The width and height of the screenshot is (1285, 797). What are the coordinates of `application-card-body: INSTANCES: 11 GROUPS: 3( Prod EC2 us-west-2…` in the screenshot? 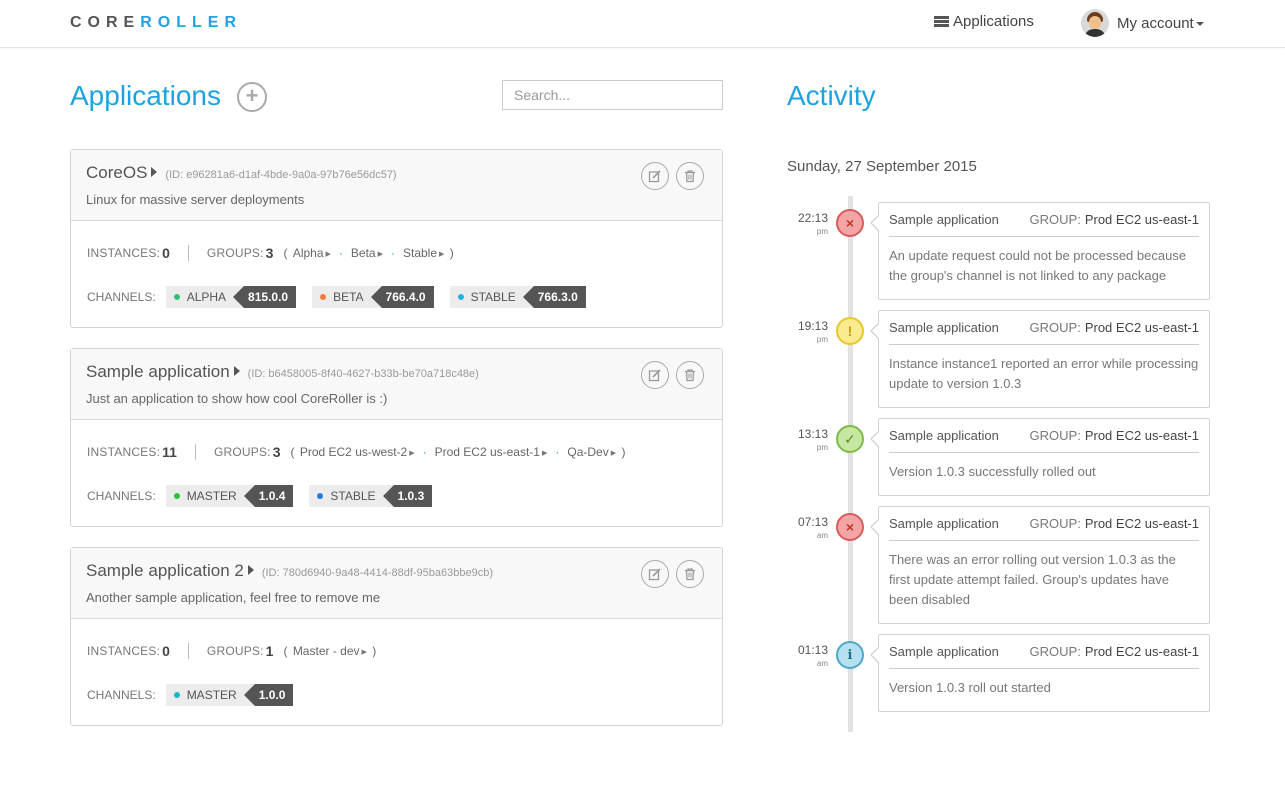 It's located at (396, 473).